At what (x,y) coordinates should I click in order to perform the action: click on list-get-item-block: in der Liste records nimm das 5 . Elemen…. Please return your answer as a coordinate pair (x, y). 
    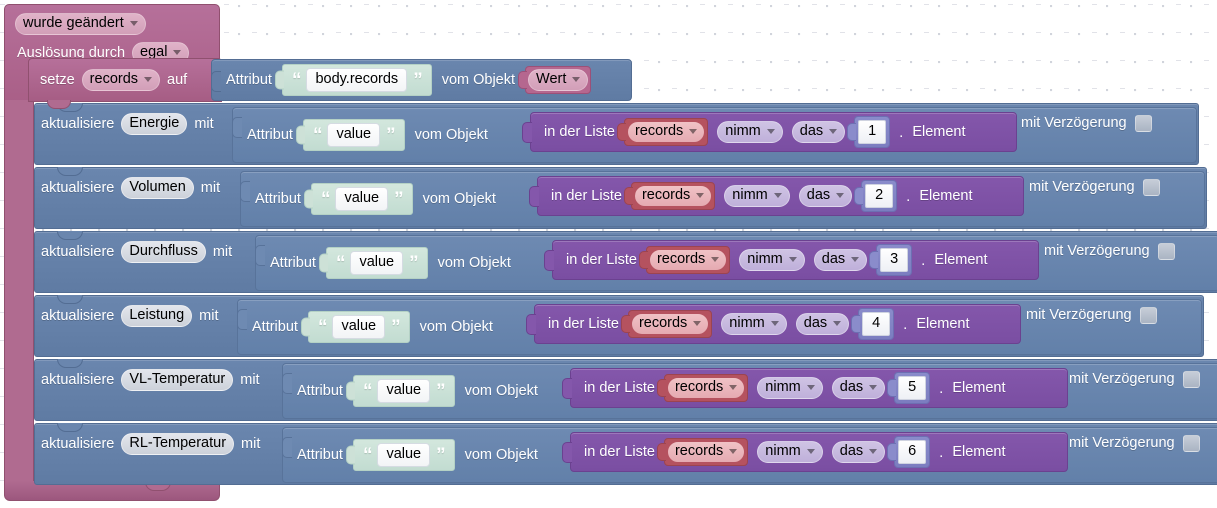
    Looking at the image, I should click on (815, 388).